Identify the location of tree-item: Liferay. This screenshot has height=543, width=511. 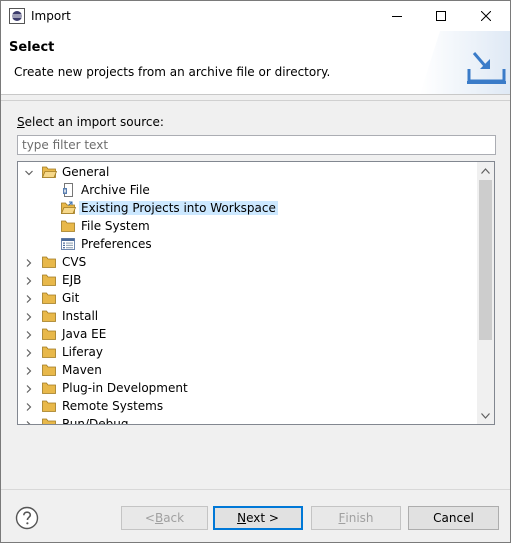
(248, 352).